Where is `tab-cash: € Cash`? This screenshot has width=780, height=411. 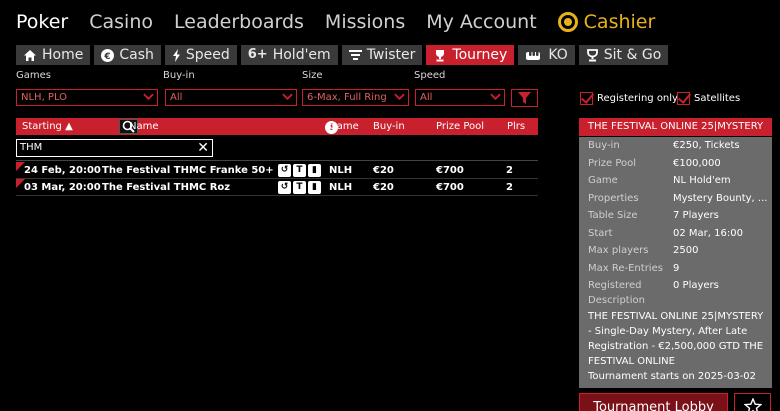 tab-cash: € Cash is located at coordinates (127, 55).